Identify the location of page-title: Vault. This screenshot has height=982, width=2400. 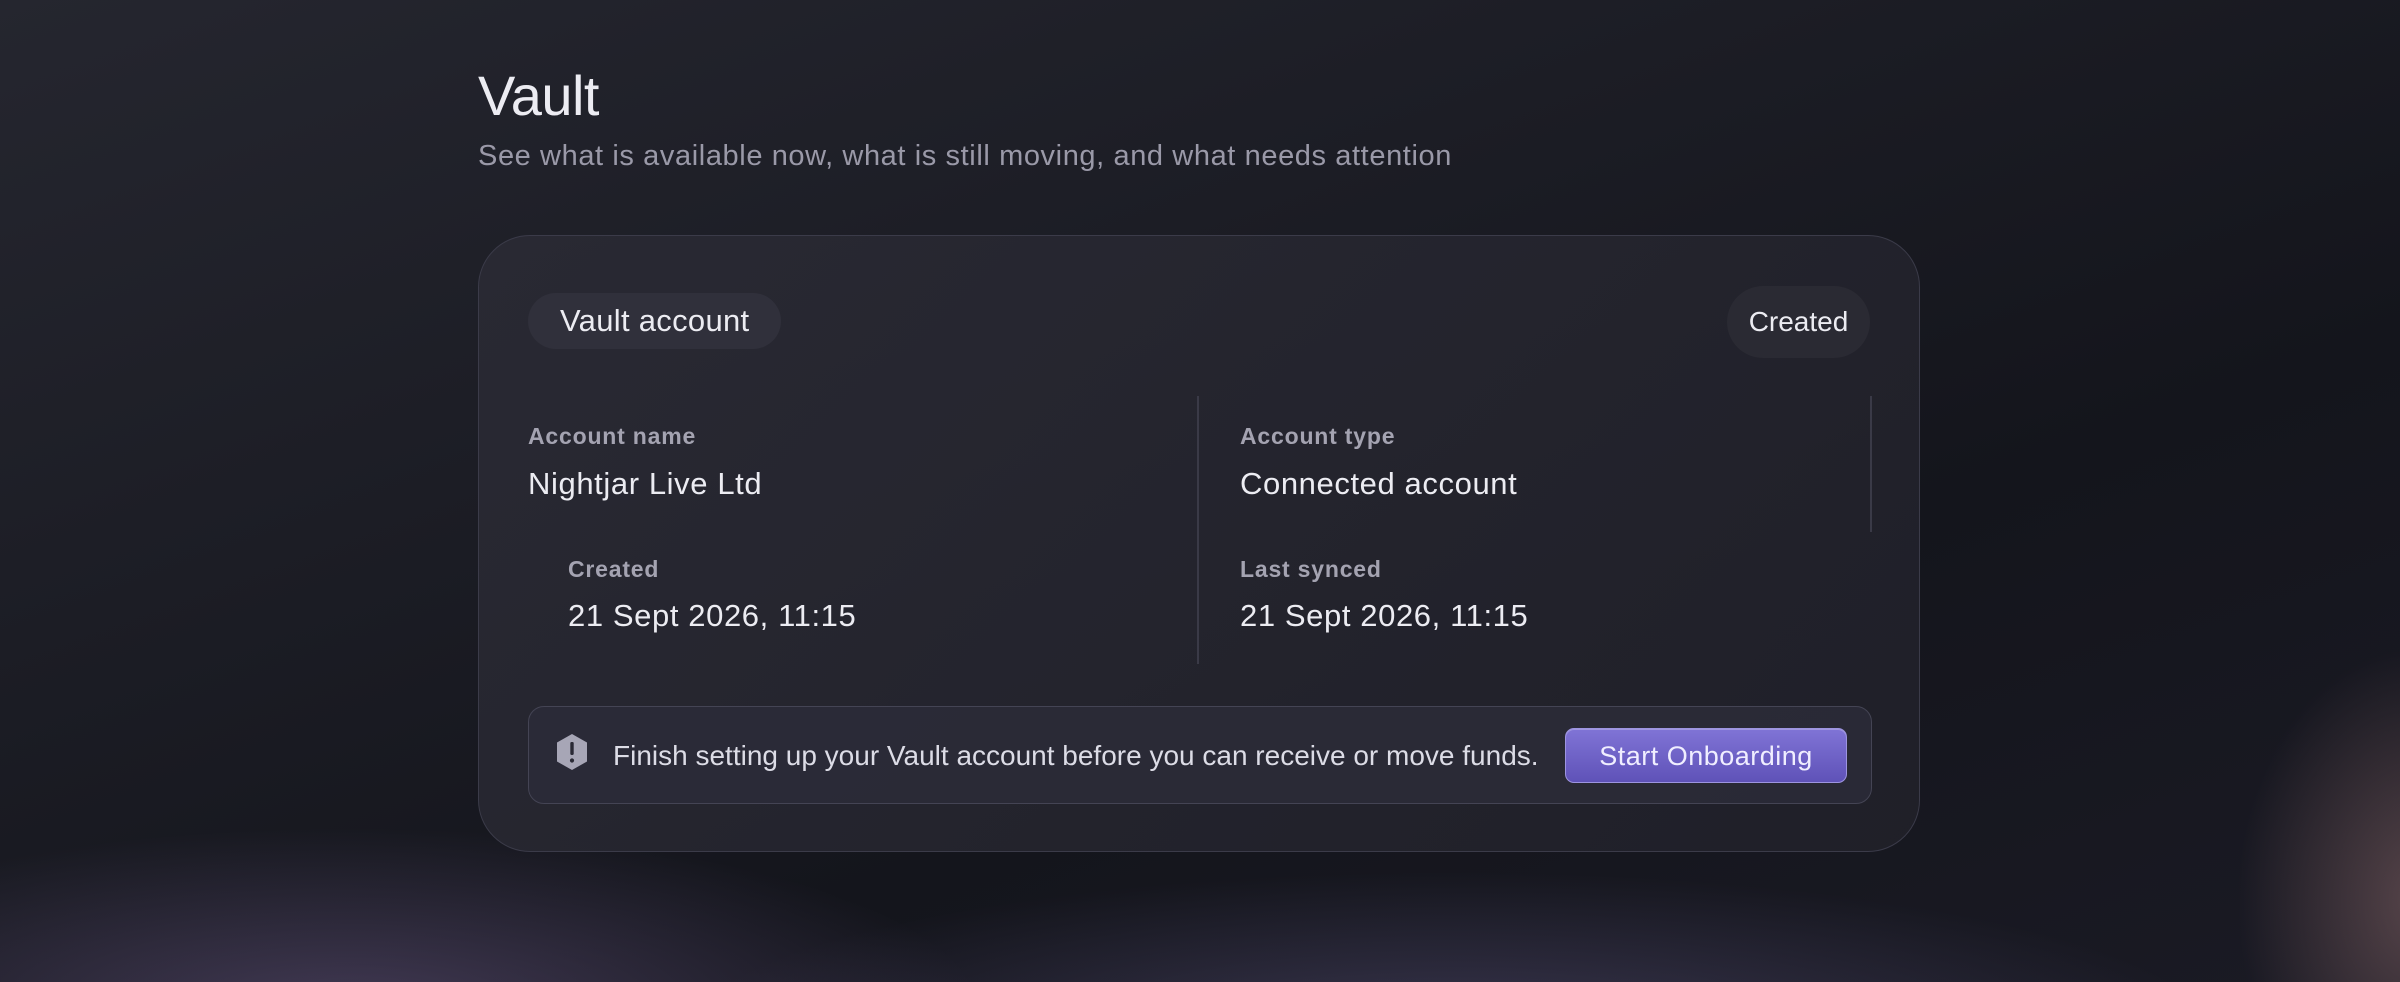
(538, 95).